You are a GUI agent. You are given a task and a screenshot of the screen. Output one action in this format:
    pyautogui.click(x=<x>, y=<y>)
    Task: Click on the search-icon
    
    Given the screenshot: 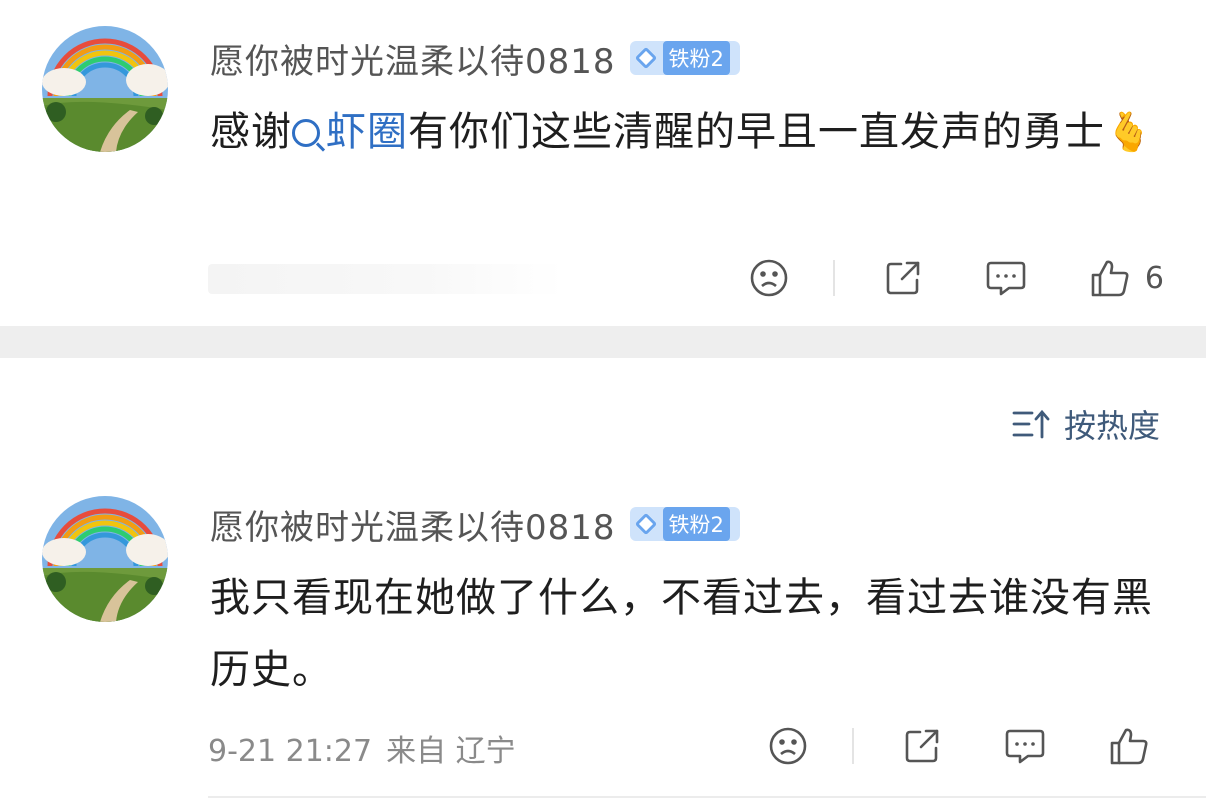 What is the action you would take?
    pyautogui.click(x=306, y=133)
    